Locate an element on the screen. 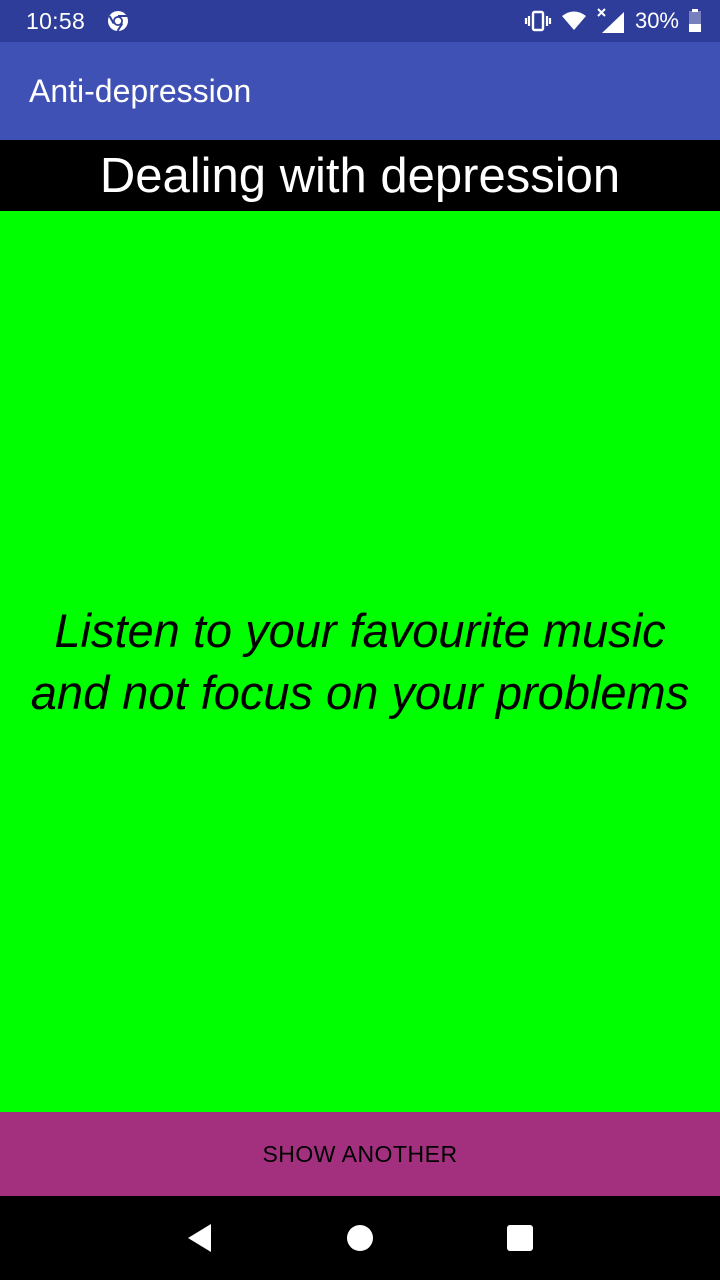 The height and width of the screenshot is (1280, 720). status-right: 30% is located at coordinates (613, 21).